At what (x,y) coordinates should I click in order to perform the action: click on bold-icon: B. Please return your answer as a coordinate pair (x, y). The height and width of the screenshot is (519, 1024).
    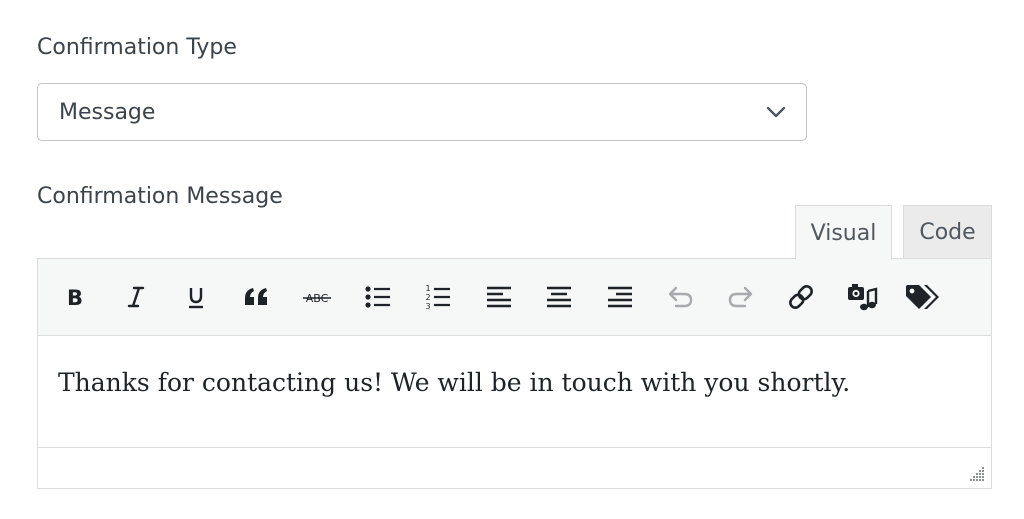
    Looking at the image, I should click on (75, 297).